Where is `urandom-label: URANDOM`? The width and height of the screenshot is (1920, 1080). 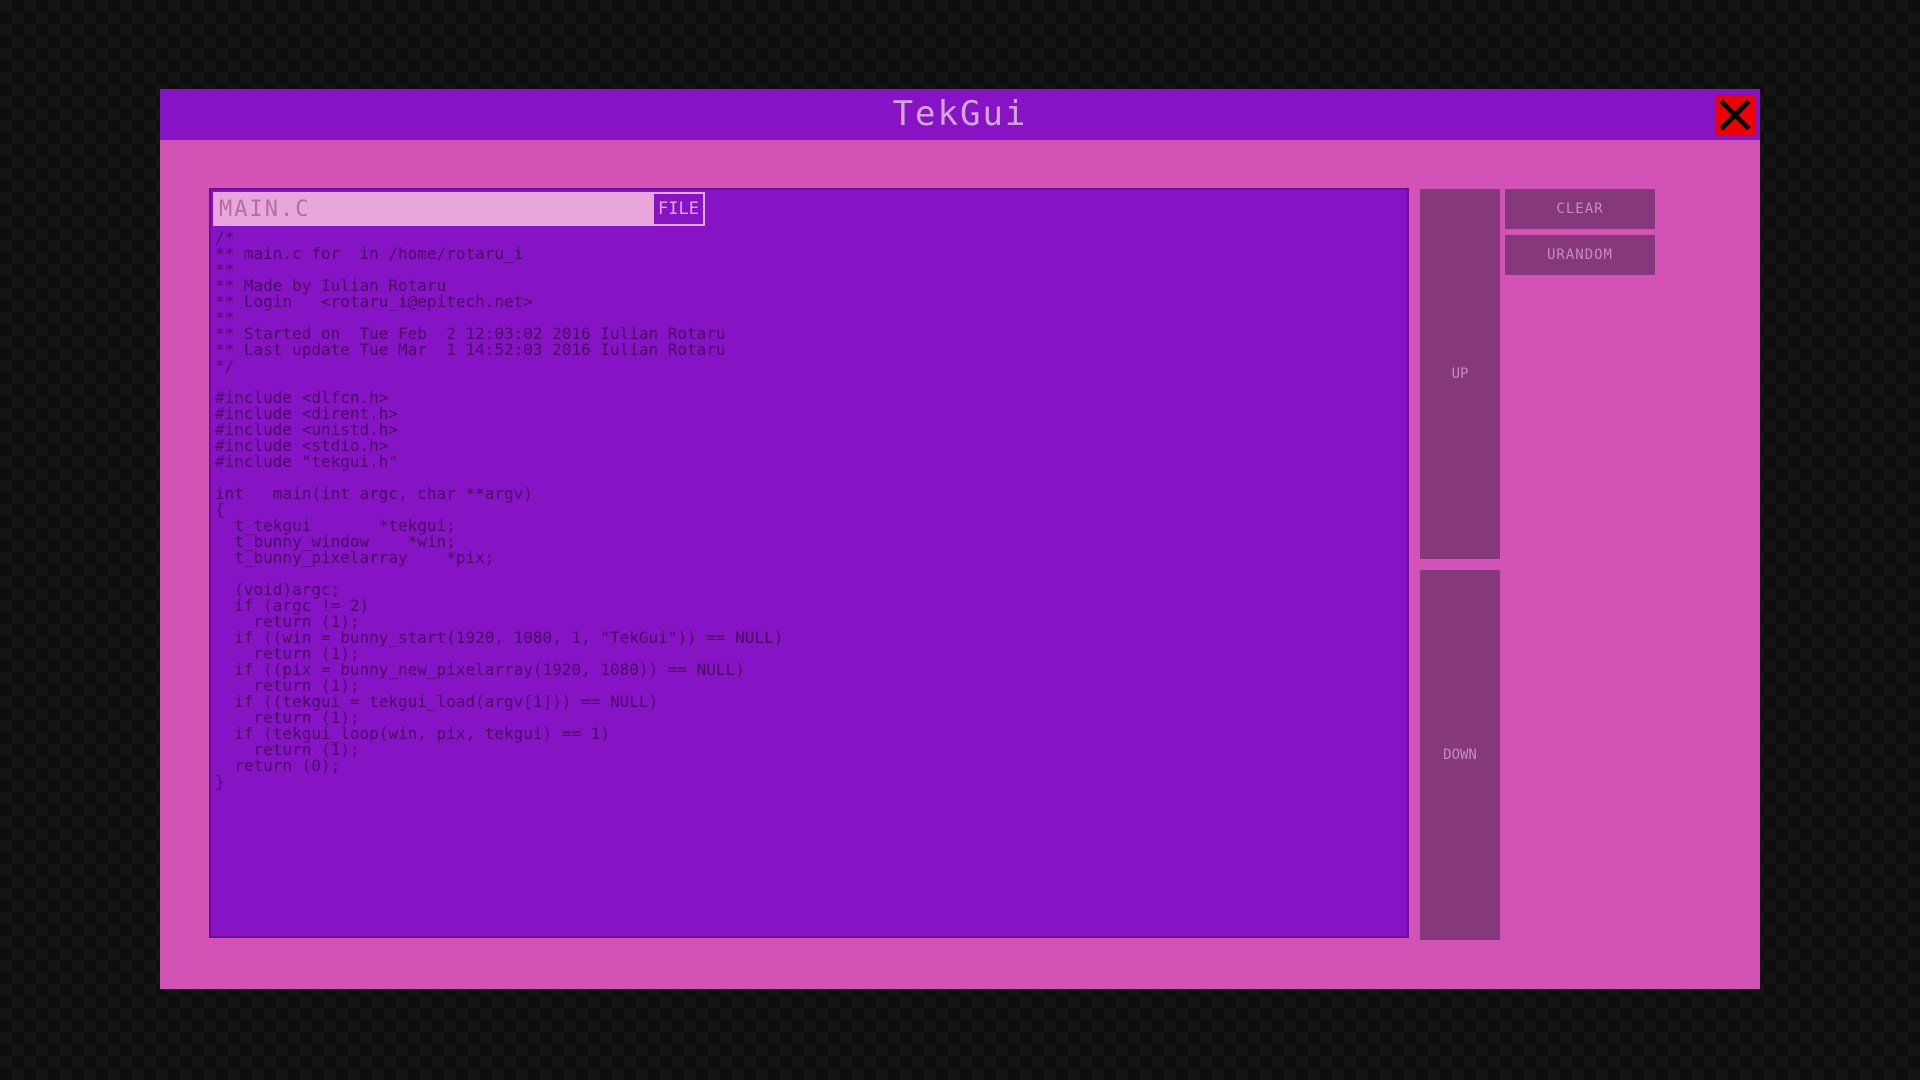
urandom-label: URANDOM is located at coordinates (1579, 255).